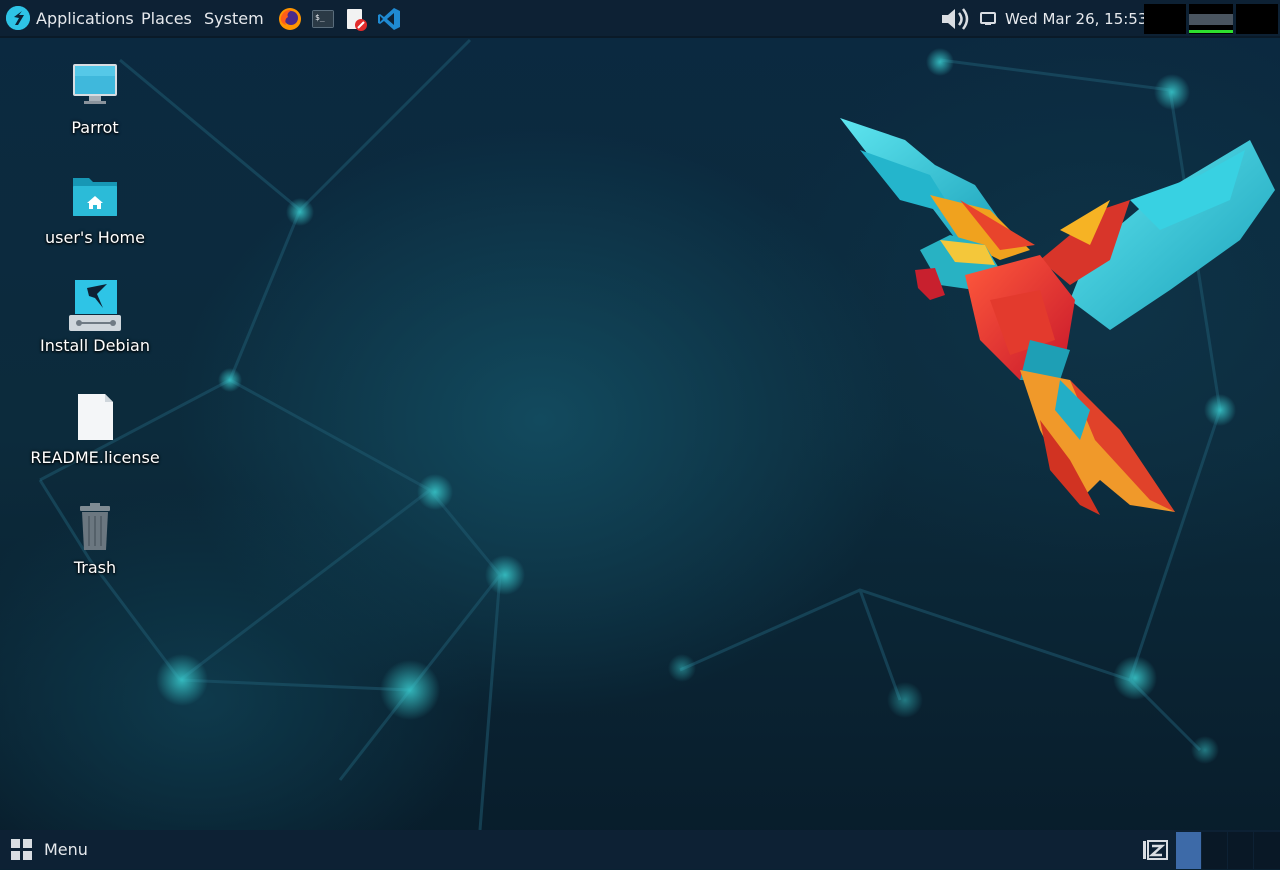 The width and height of the screenshot is (1280, 870). Describe the element at coordinates (95, 417) in the screenshot. I see `file-icon` at that location.